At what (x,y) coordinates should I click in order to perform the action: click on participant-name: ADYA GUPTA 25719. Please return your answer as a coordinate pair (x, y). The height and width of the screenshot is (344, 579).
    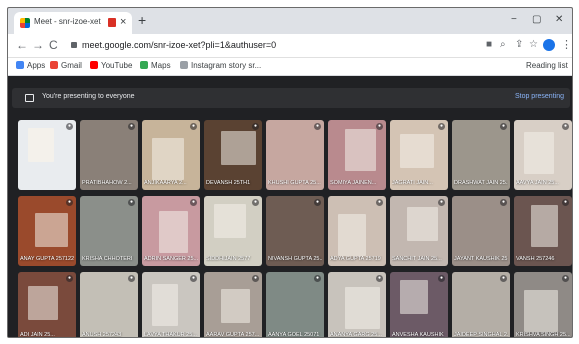
    Looking at the image, I should click on (355, 259).